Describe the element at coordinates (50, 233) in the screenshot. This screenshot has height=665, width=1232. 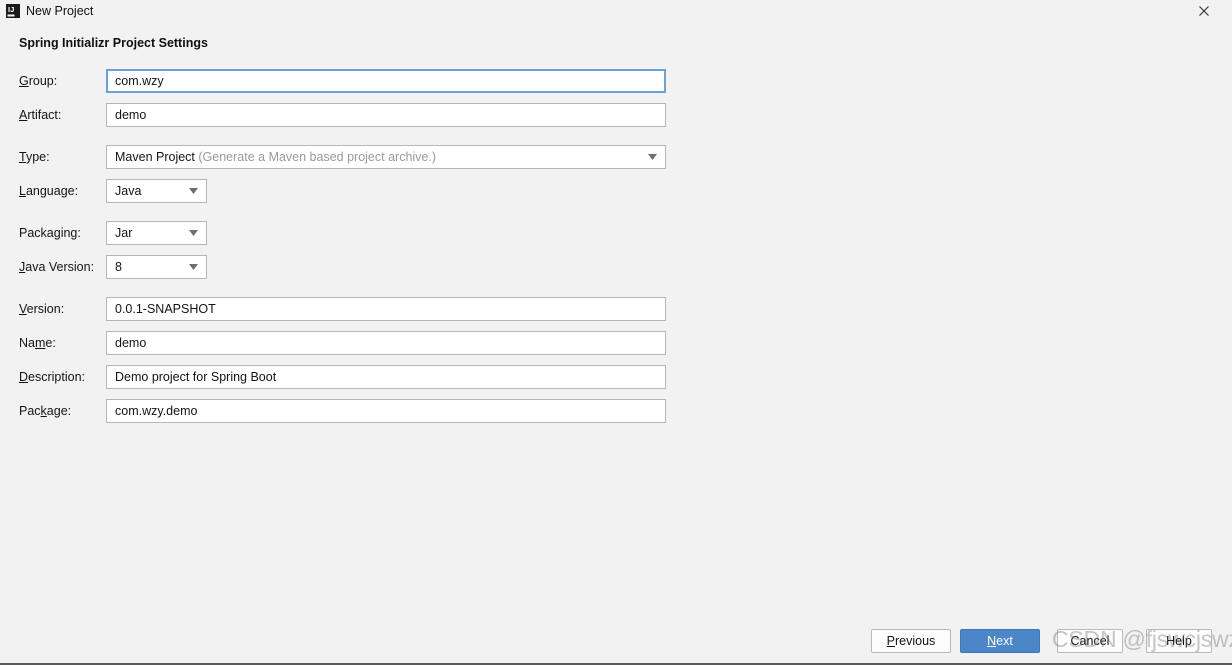
I see `packaging-label: Packaging:` at that location.